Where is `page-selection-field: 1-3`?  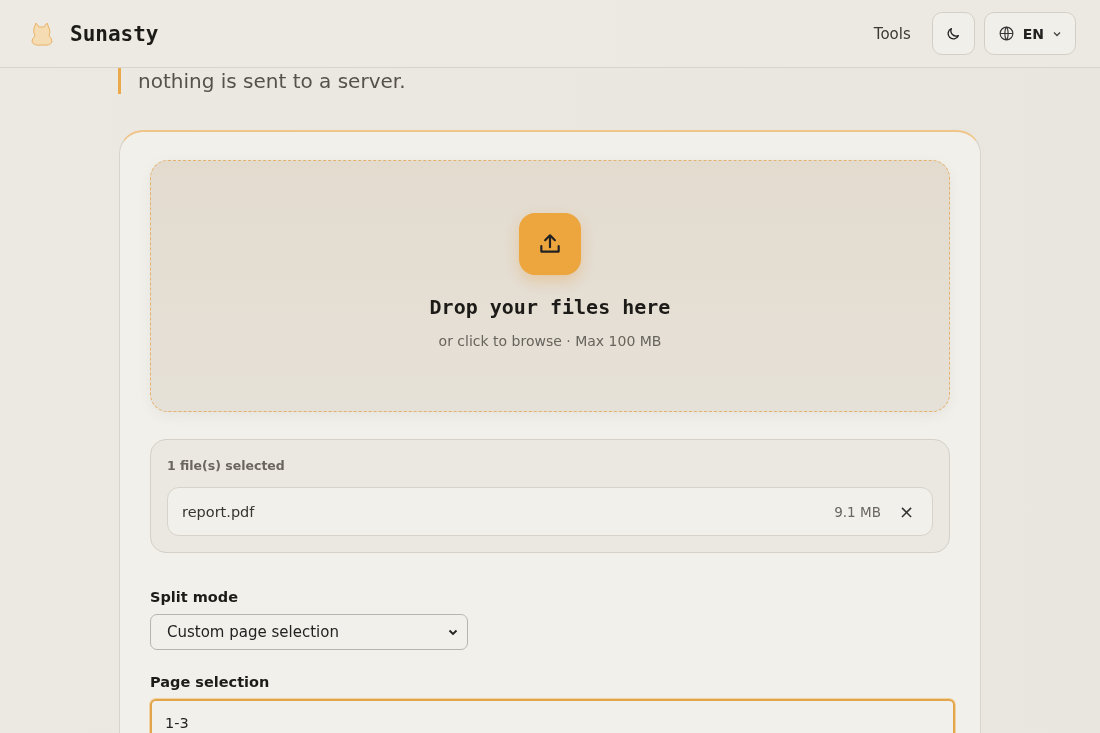
page-selection-field: 1-3 is located at coordinates (552, 716).